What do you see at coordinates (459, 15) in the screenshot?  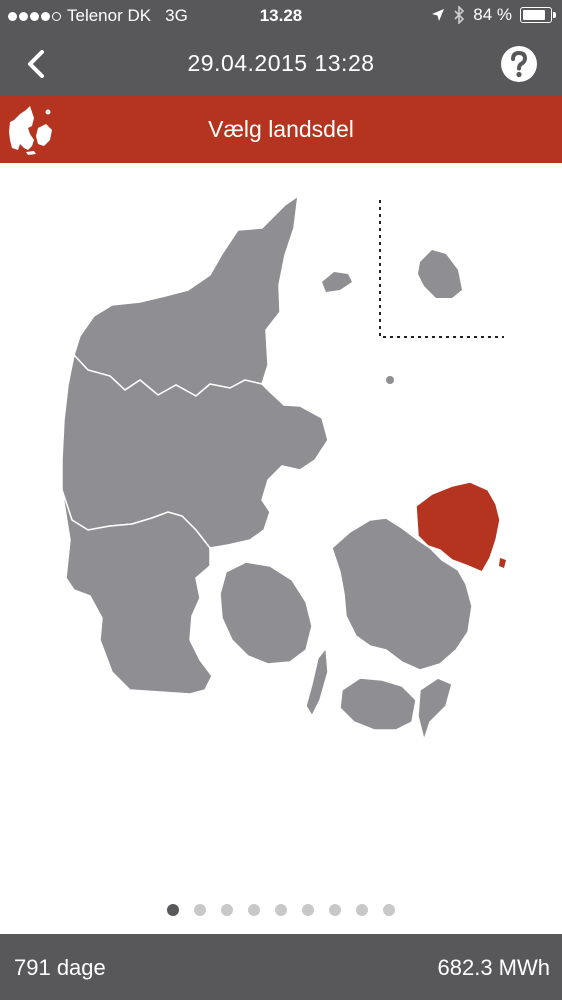 I see `bluetooth-icon` at bounding box center [459, 15].